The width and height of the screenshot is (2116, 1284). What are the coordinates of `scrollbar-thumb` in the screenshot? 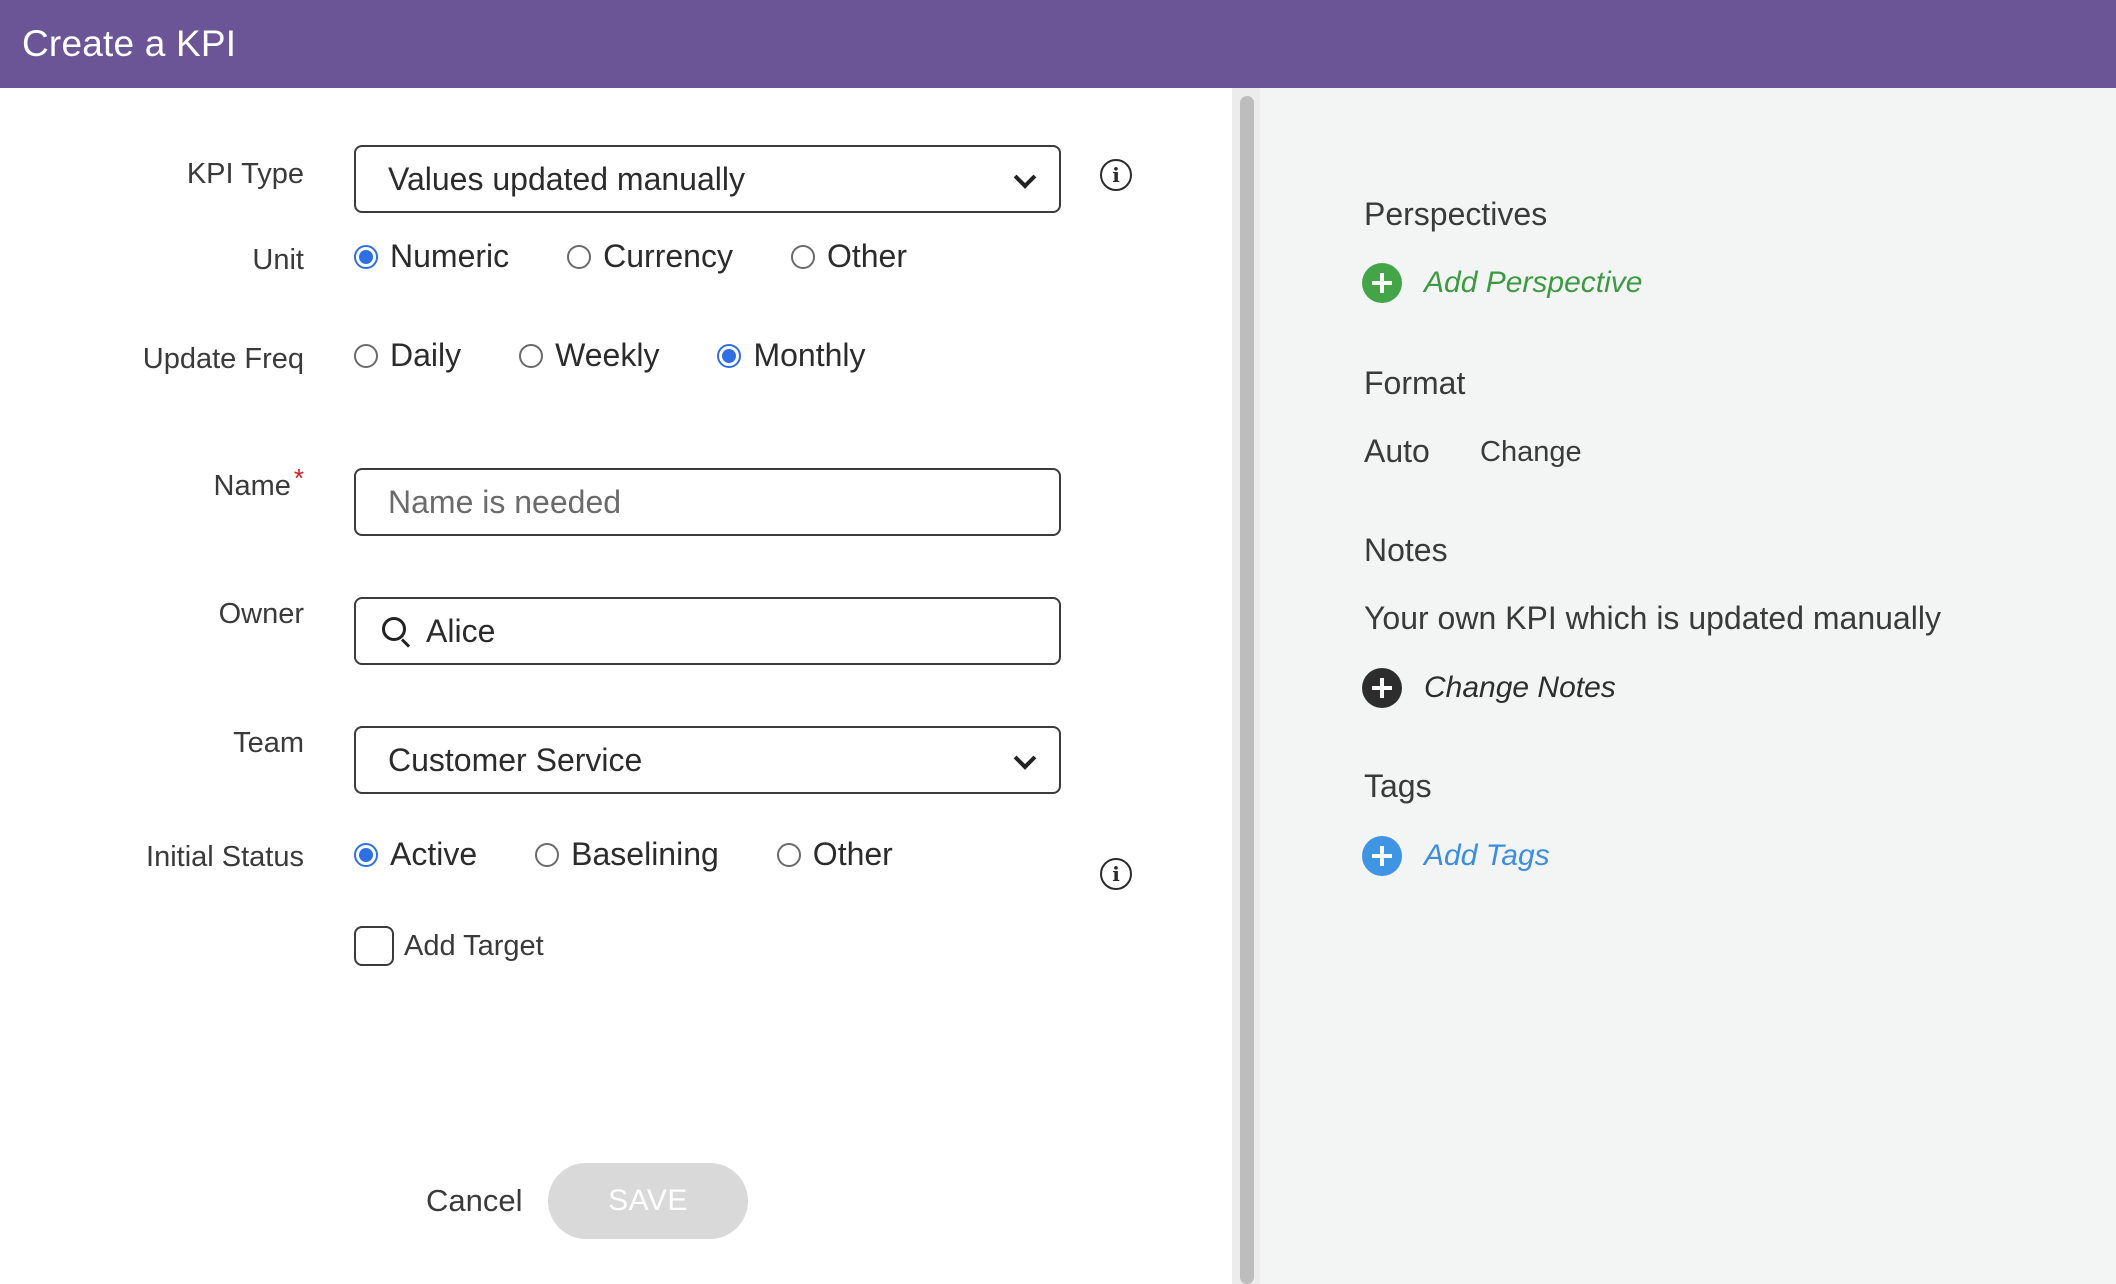 It's located at (1247, 690).